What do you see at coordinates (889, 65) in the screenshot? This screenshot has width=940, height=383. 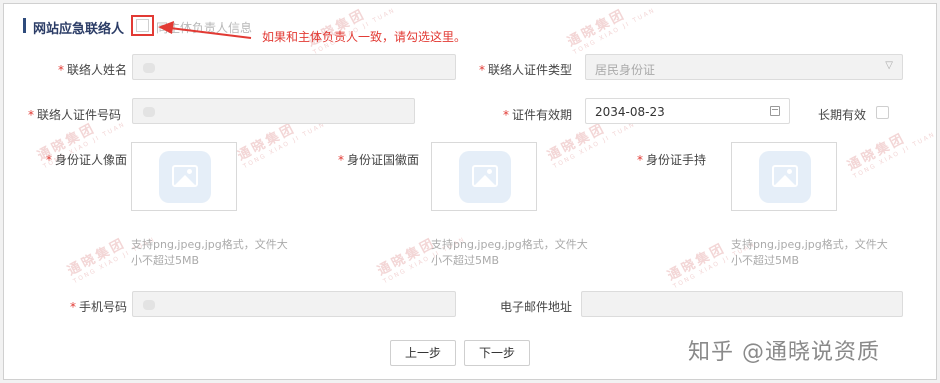 I see `chevron-down-icon: ▽` at bounding box center [889, 65].